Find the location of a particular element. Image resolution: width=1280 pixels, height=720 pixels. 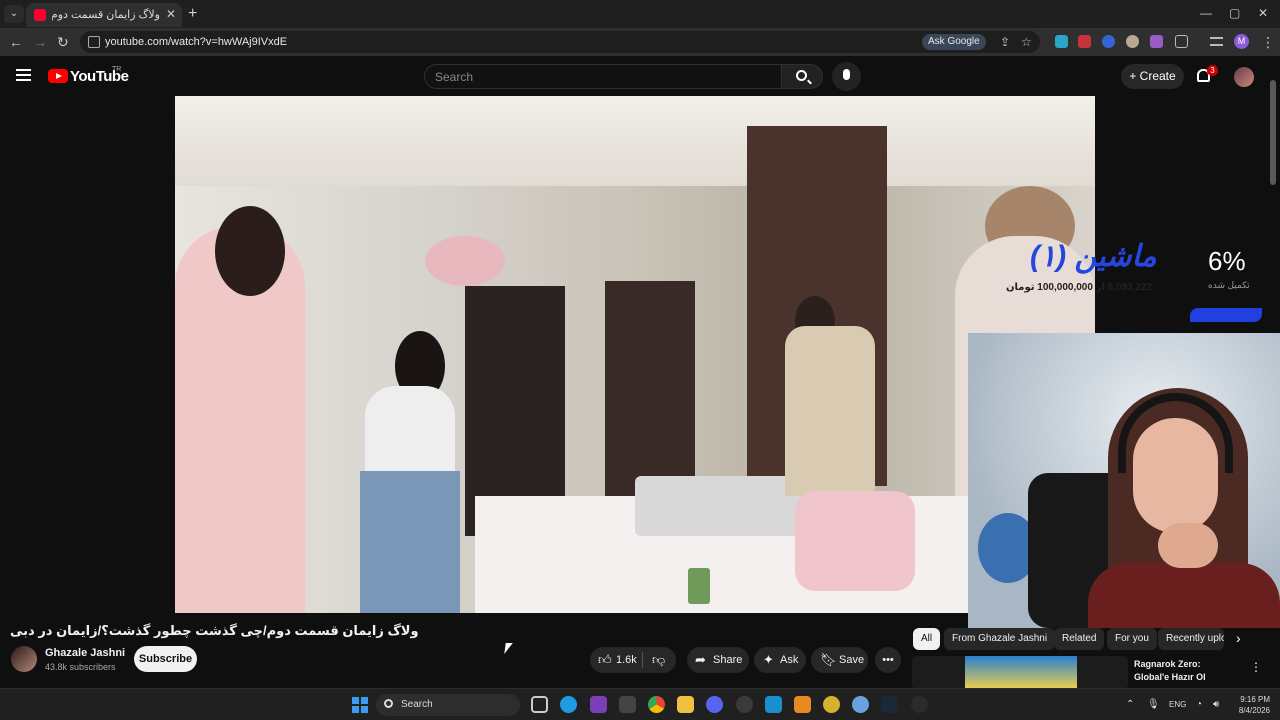

input-language: ENG is located at coordinates (1177, 704).